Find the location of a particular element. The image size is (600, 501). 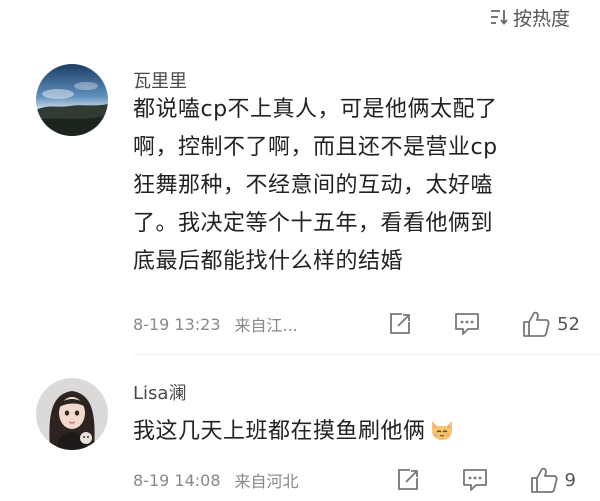

cat-emoji-icon is located at coordinates (441, 430).